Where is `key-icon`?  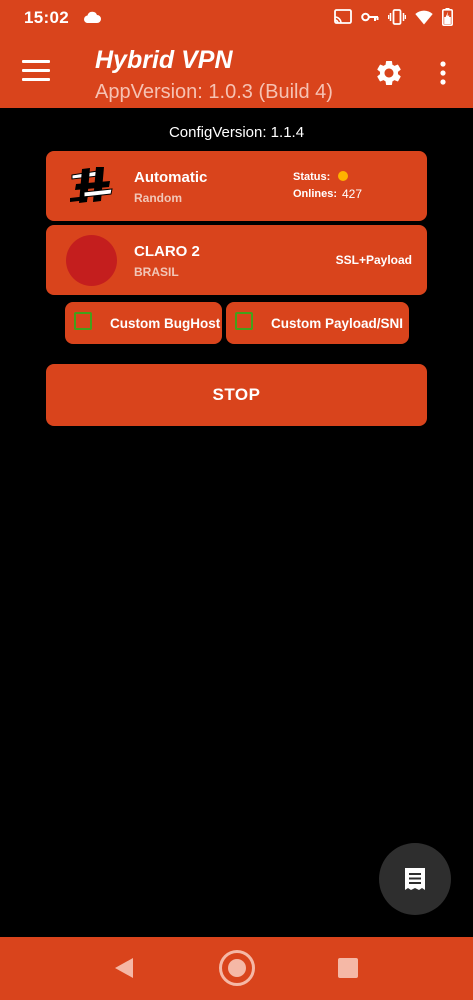
key-icon is located at coordinates (370, 17).